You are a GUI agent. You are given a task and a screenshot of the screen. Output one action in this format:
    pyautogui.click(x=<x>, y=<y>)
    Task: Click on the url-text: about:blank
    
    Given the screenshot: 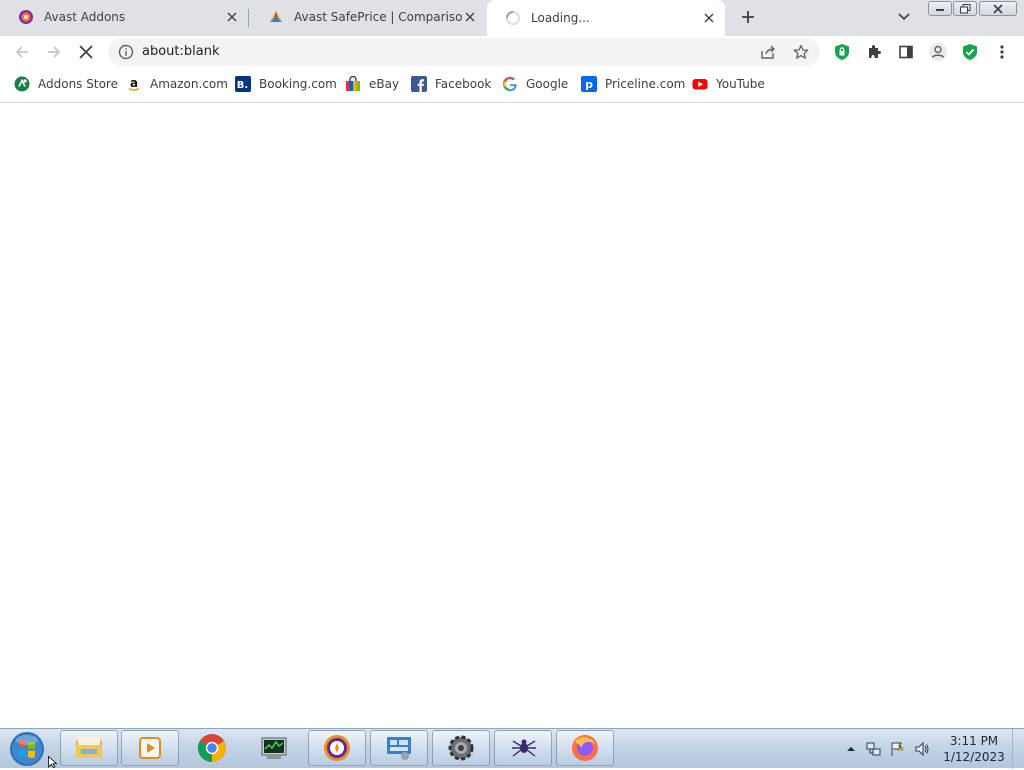 What is the action you would take?
    pyautogui.click(x=181, y=51)
    